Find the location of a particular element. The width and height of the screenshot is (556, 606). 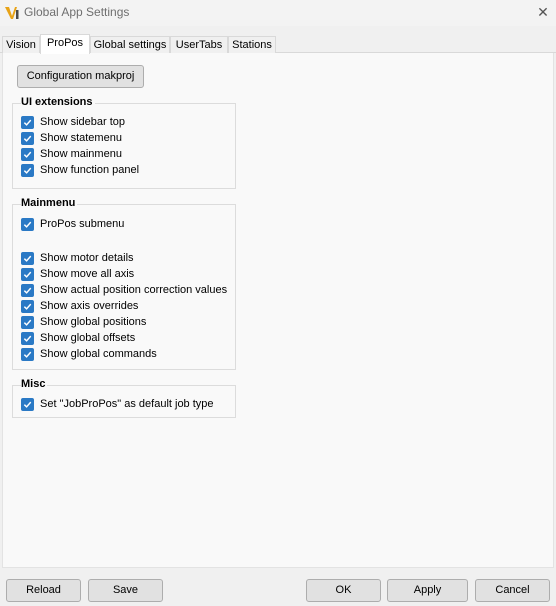

checkbox-show-global-offsets: Show global offsets is located at coordinates (78, 338).